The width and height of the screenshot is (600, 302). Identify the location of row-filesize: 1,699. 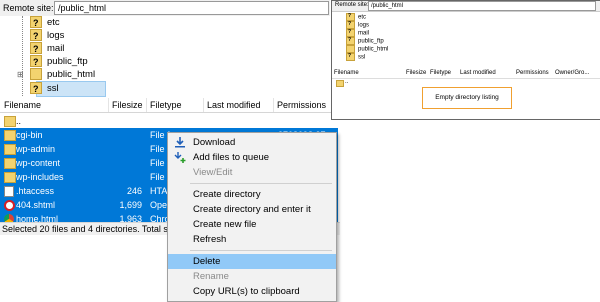
(130, 205).